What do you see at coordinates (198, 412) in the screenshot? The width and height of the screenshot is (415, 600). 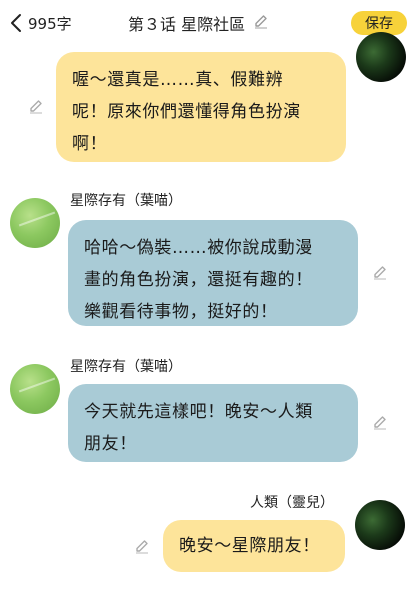 I see `message-line: 今天就先這樣吧！晚安～人類` at bounding box center [198, 412].